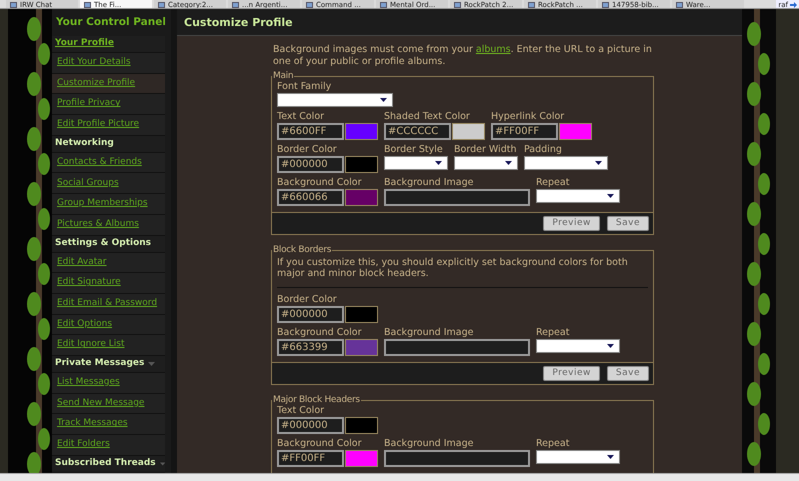  I want to click on sidebar-link: Group Memberships, so click(108, 204).